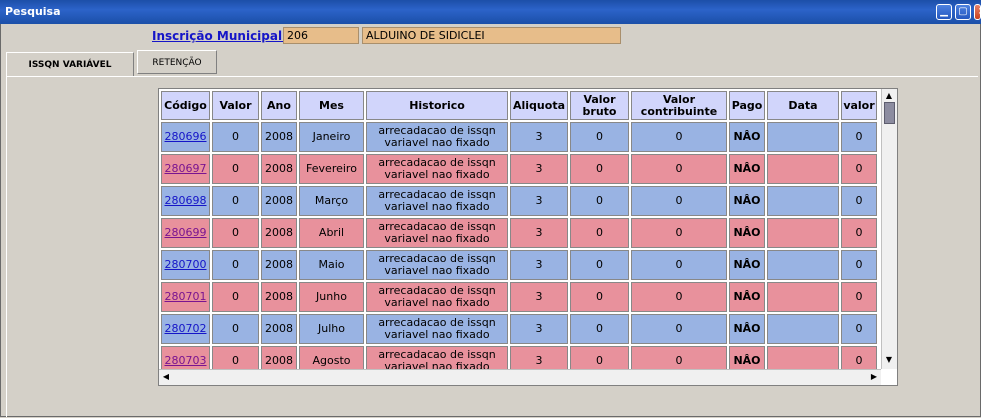 This screenshot has height=418, width=981. I want to click on horizontal-scrollbar: ◀ ▶, so click(520, 377).